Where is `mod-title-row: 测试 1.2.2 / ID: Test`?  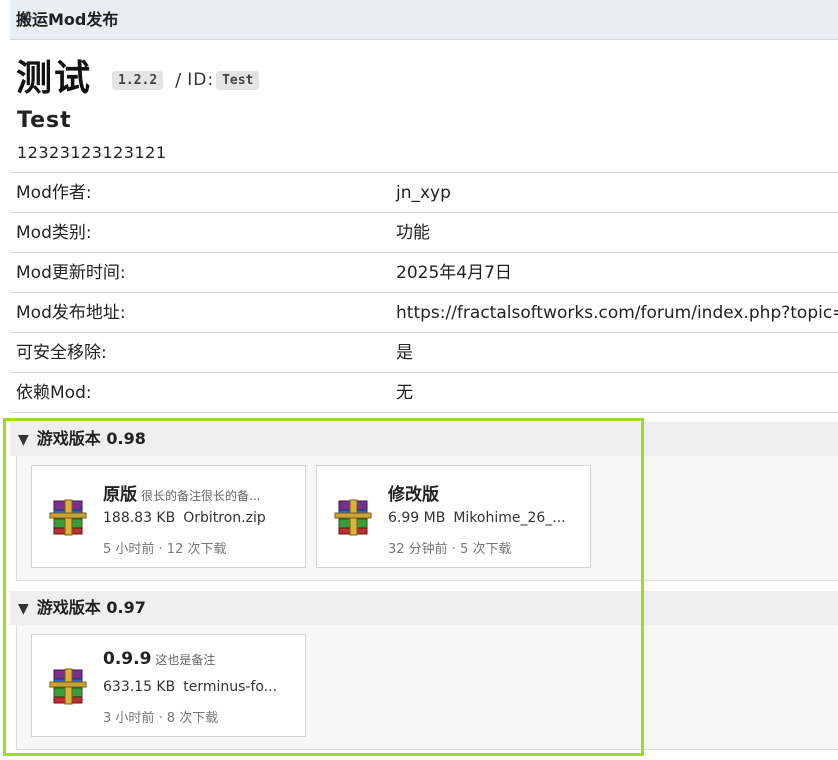 mod-title-row: 测试 1.2.2 / ID: Test is located at coordinates (138, 75).